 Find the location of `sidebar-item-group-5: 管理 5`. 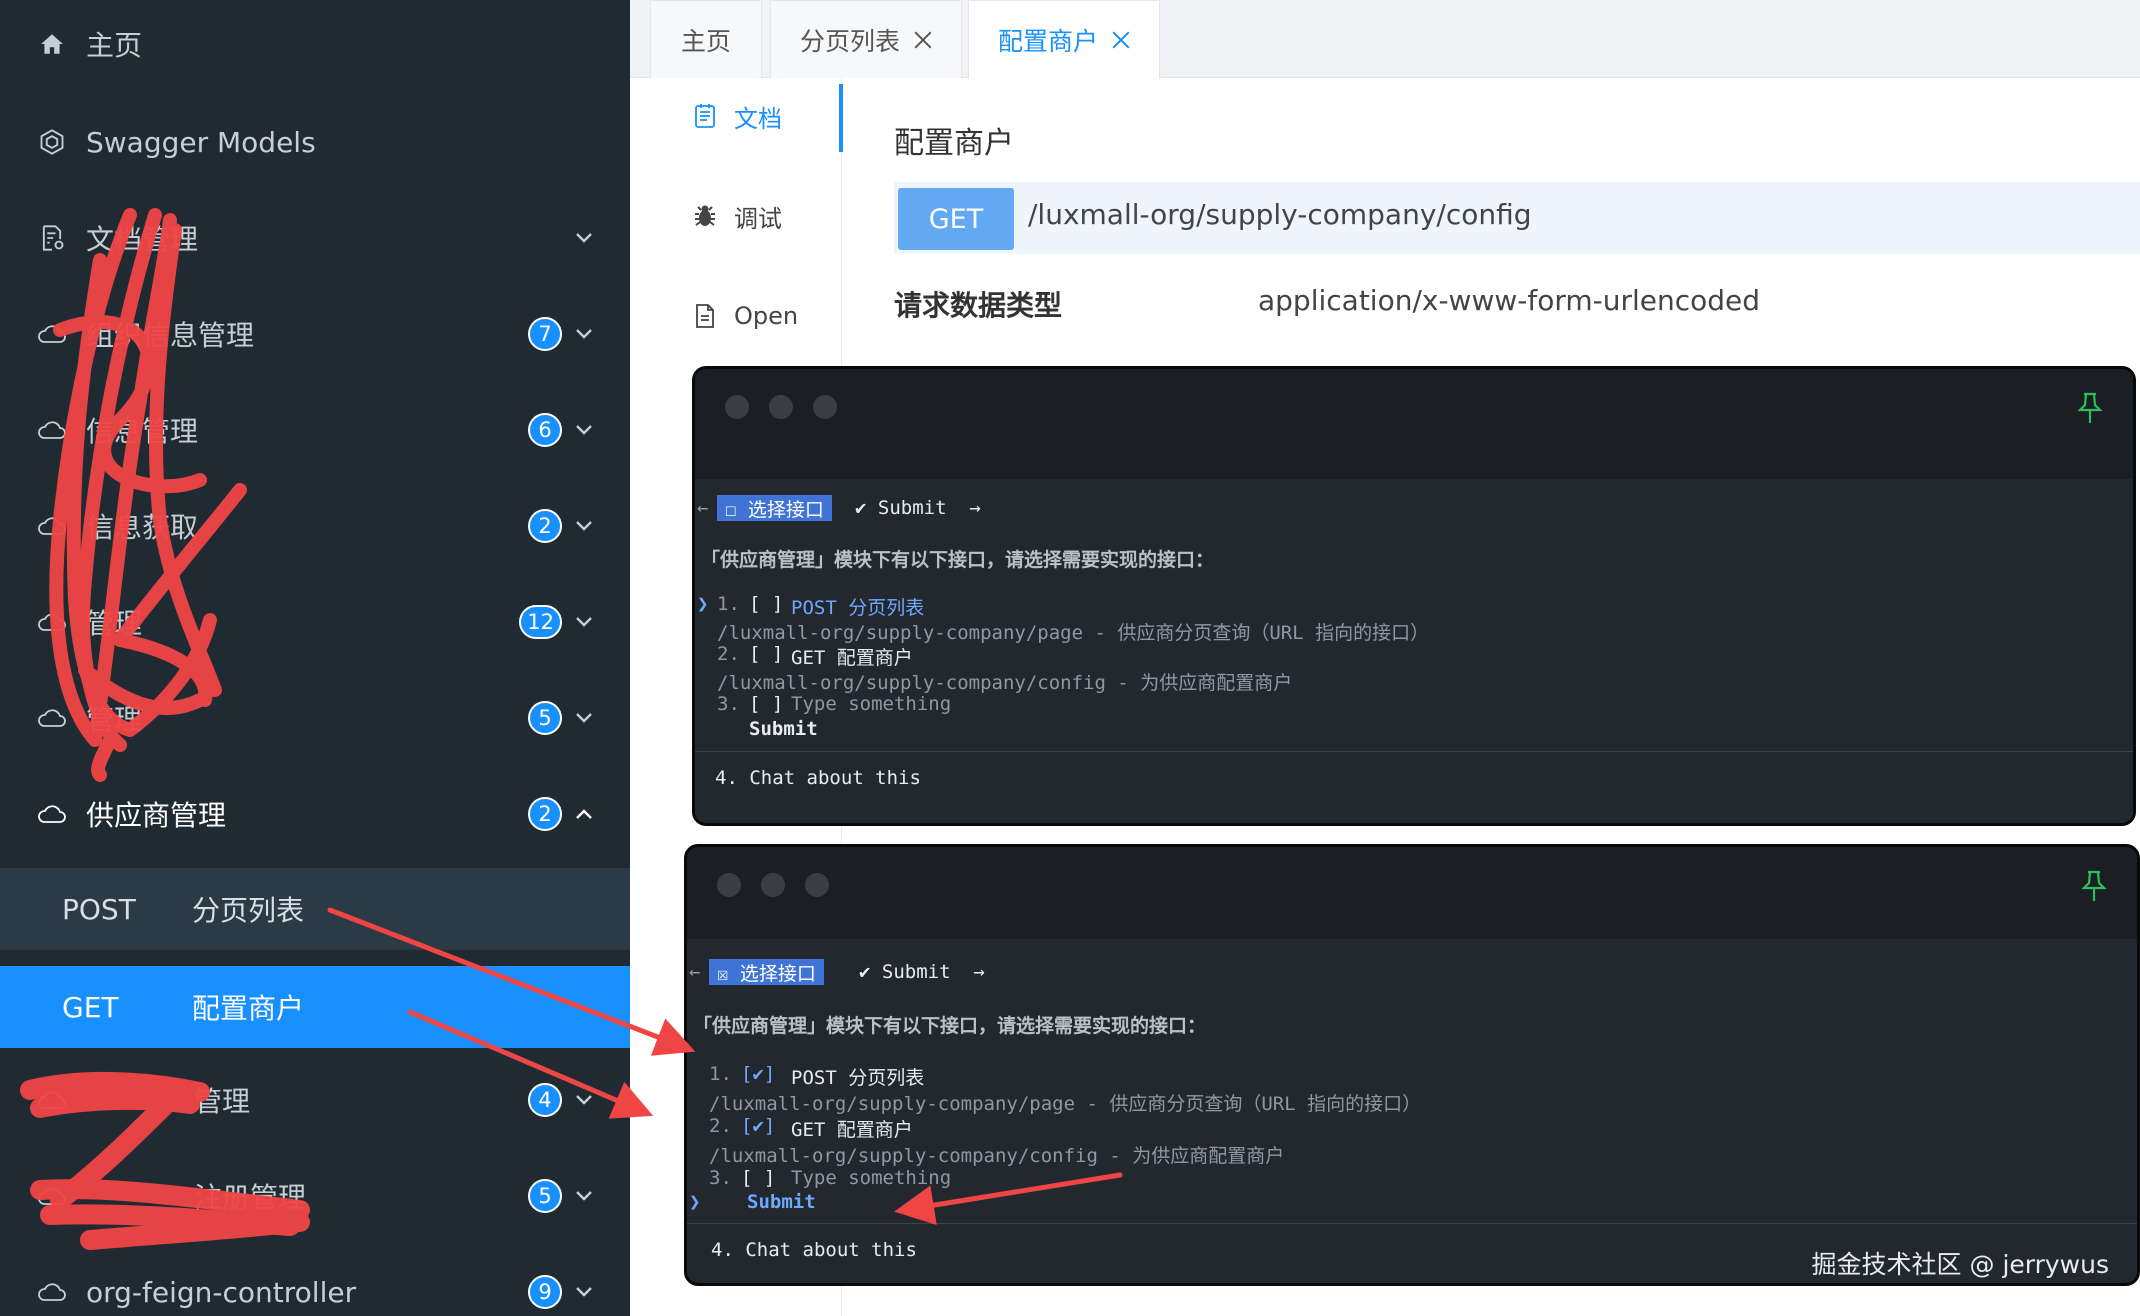

sidebar-item-group-5: 管理 5 is located at coordinates (315, 718).